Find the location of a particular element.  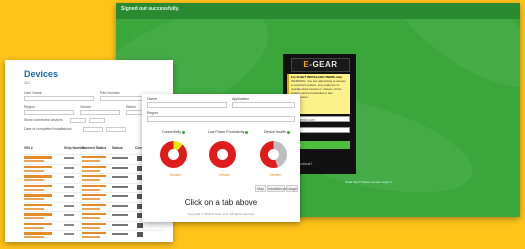

tab-map: Map is located at coordinates (260, 188).